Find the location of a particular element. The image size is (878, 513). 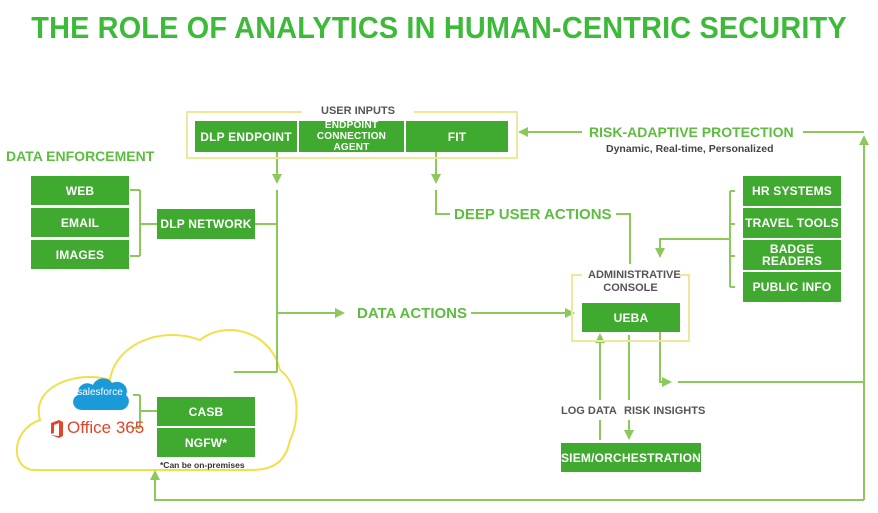

on-premises-note: *Can be on-premises is located at coordinates (202, 465).